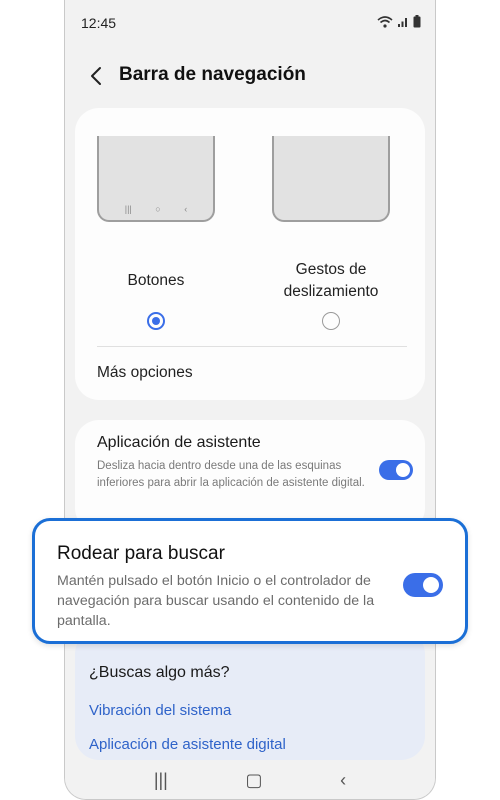 The image size is (500, 800). Describe the element at coordinates (141, 553) in the screenshot. I see `circle-to-search-title: Rodear para buscar` at that location.